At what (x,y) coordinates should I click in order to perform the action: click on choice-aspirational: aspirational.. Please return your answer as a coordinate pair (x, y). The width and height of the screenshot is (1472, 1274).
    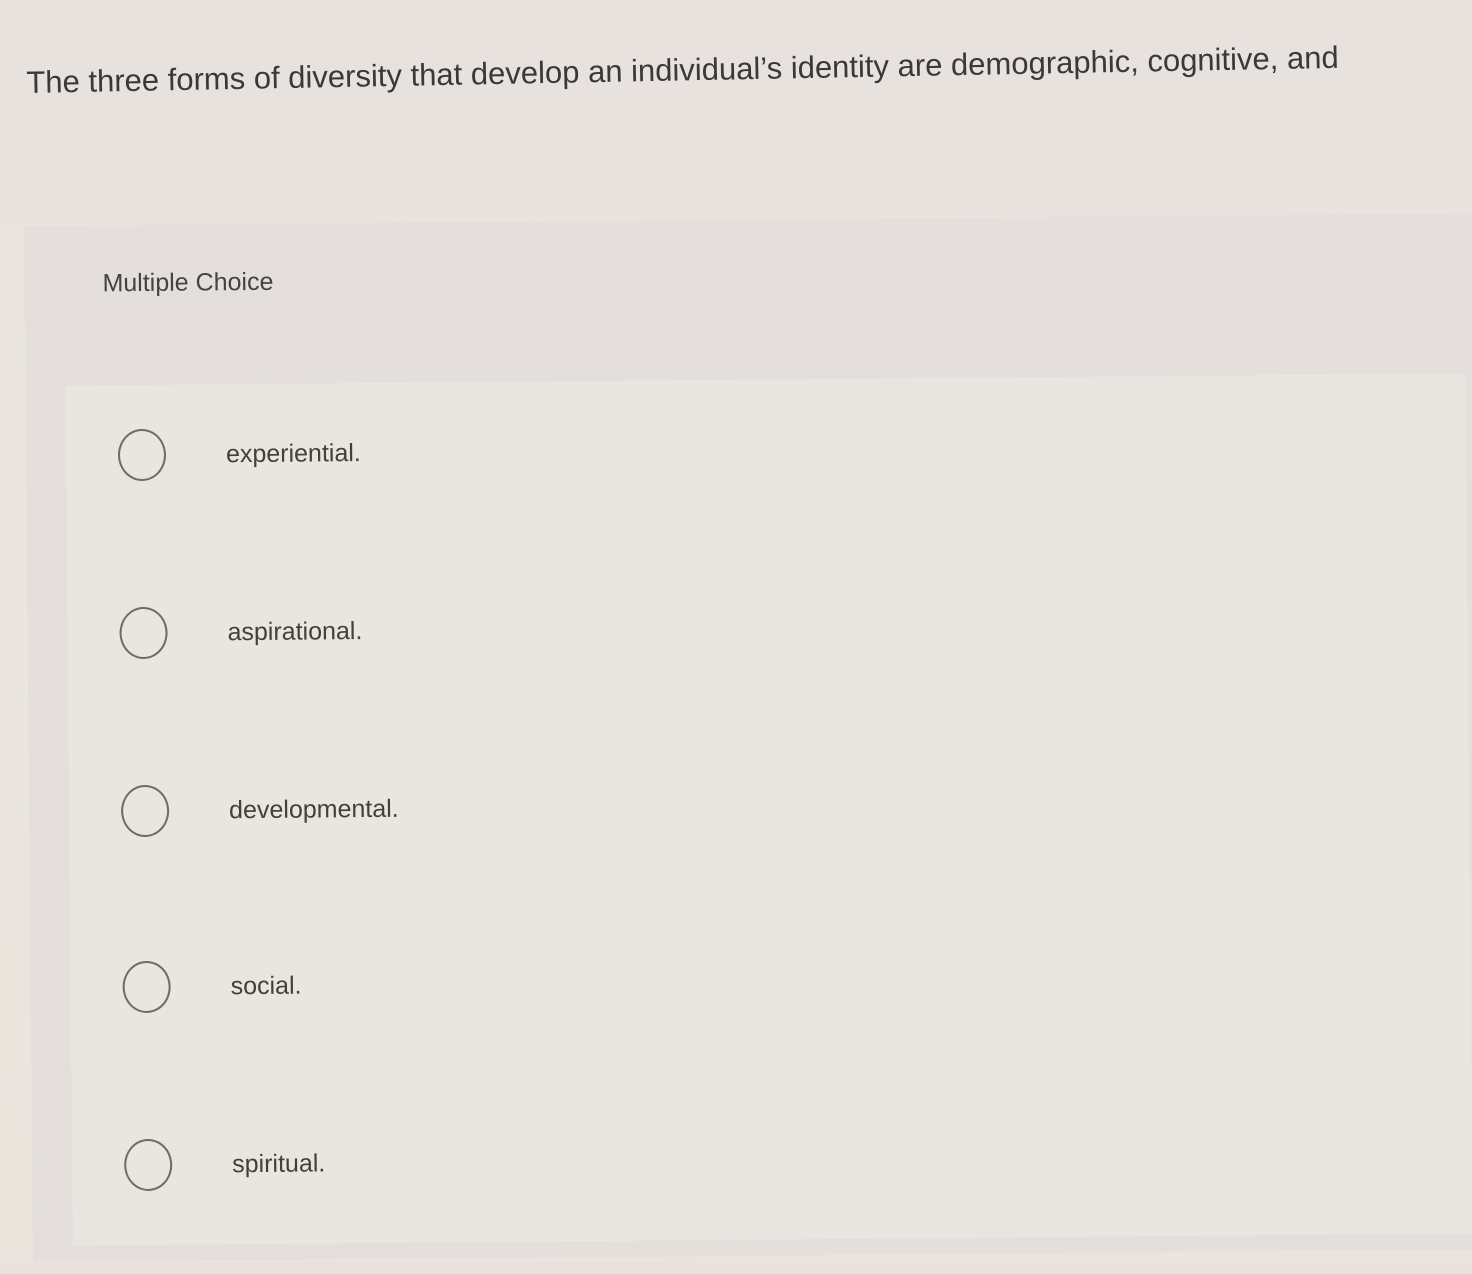
    Looking at the image, I should click on (768, 646).